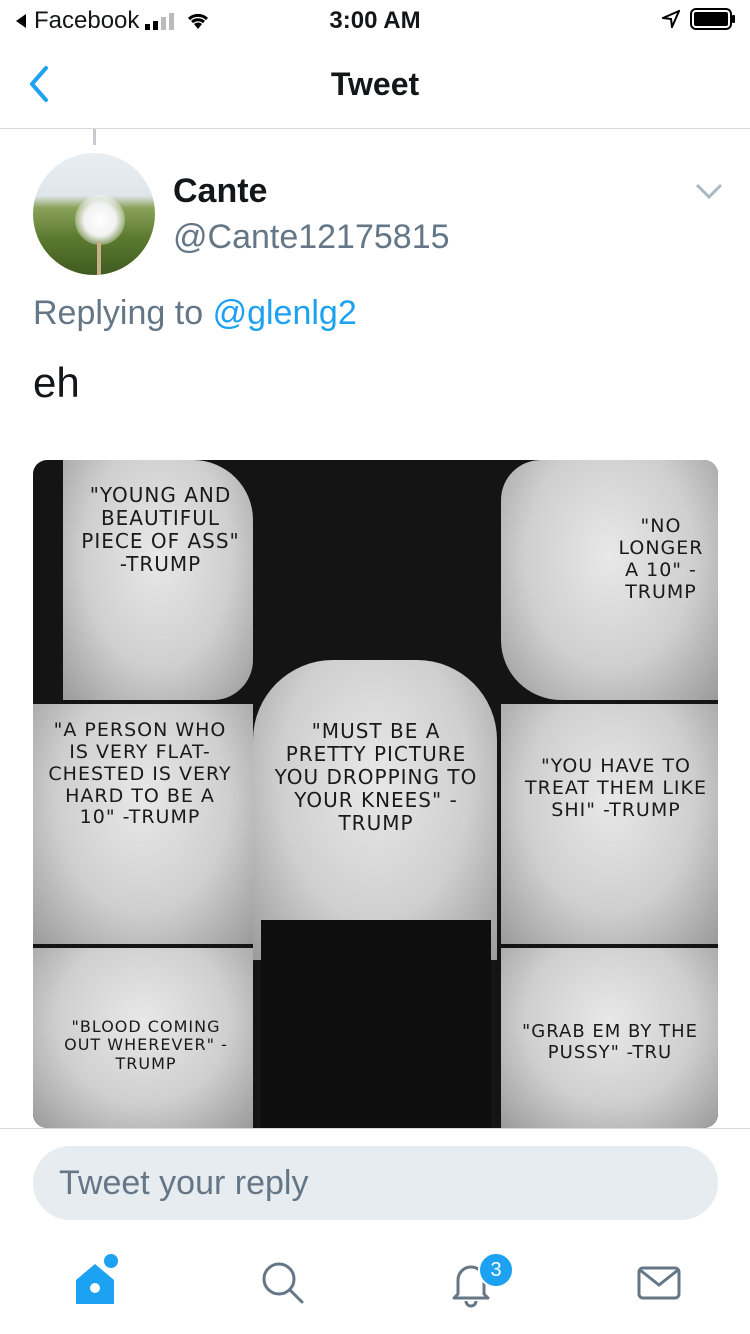 The image size is (750, 1334). I want to click on reply-placeholder: Tweet your reply, so click(184, 1183).